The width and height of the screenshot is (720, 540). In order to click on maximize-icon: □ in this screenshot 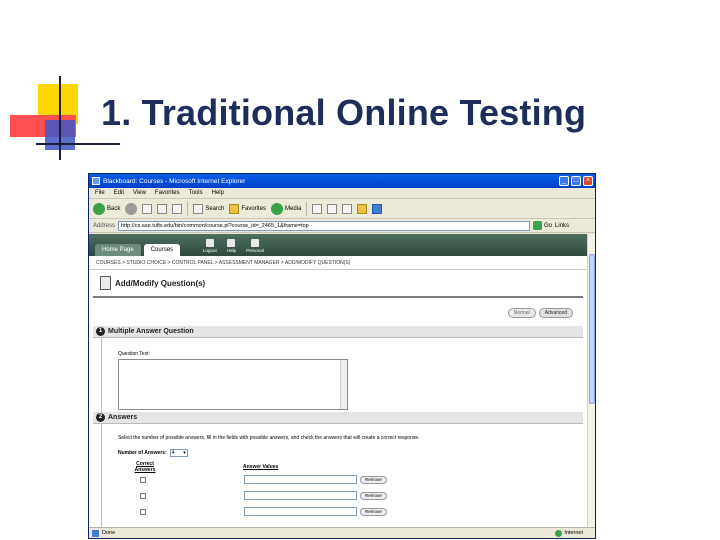, I will do `click(576, 181)`.